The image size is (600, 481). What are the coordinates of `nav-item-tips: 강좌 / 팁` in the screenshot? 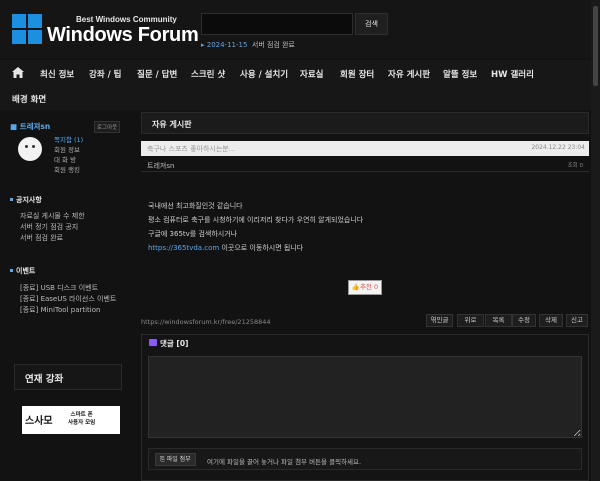 It's located at (105, 74).